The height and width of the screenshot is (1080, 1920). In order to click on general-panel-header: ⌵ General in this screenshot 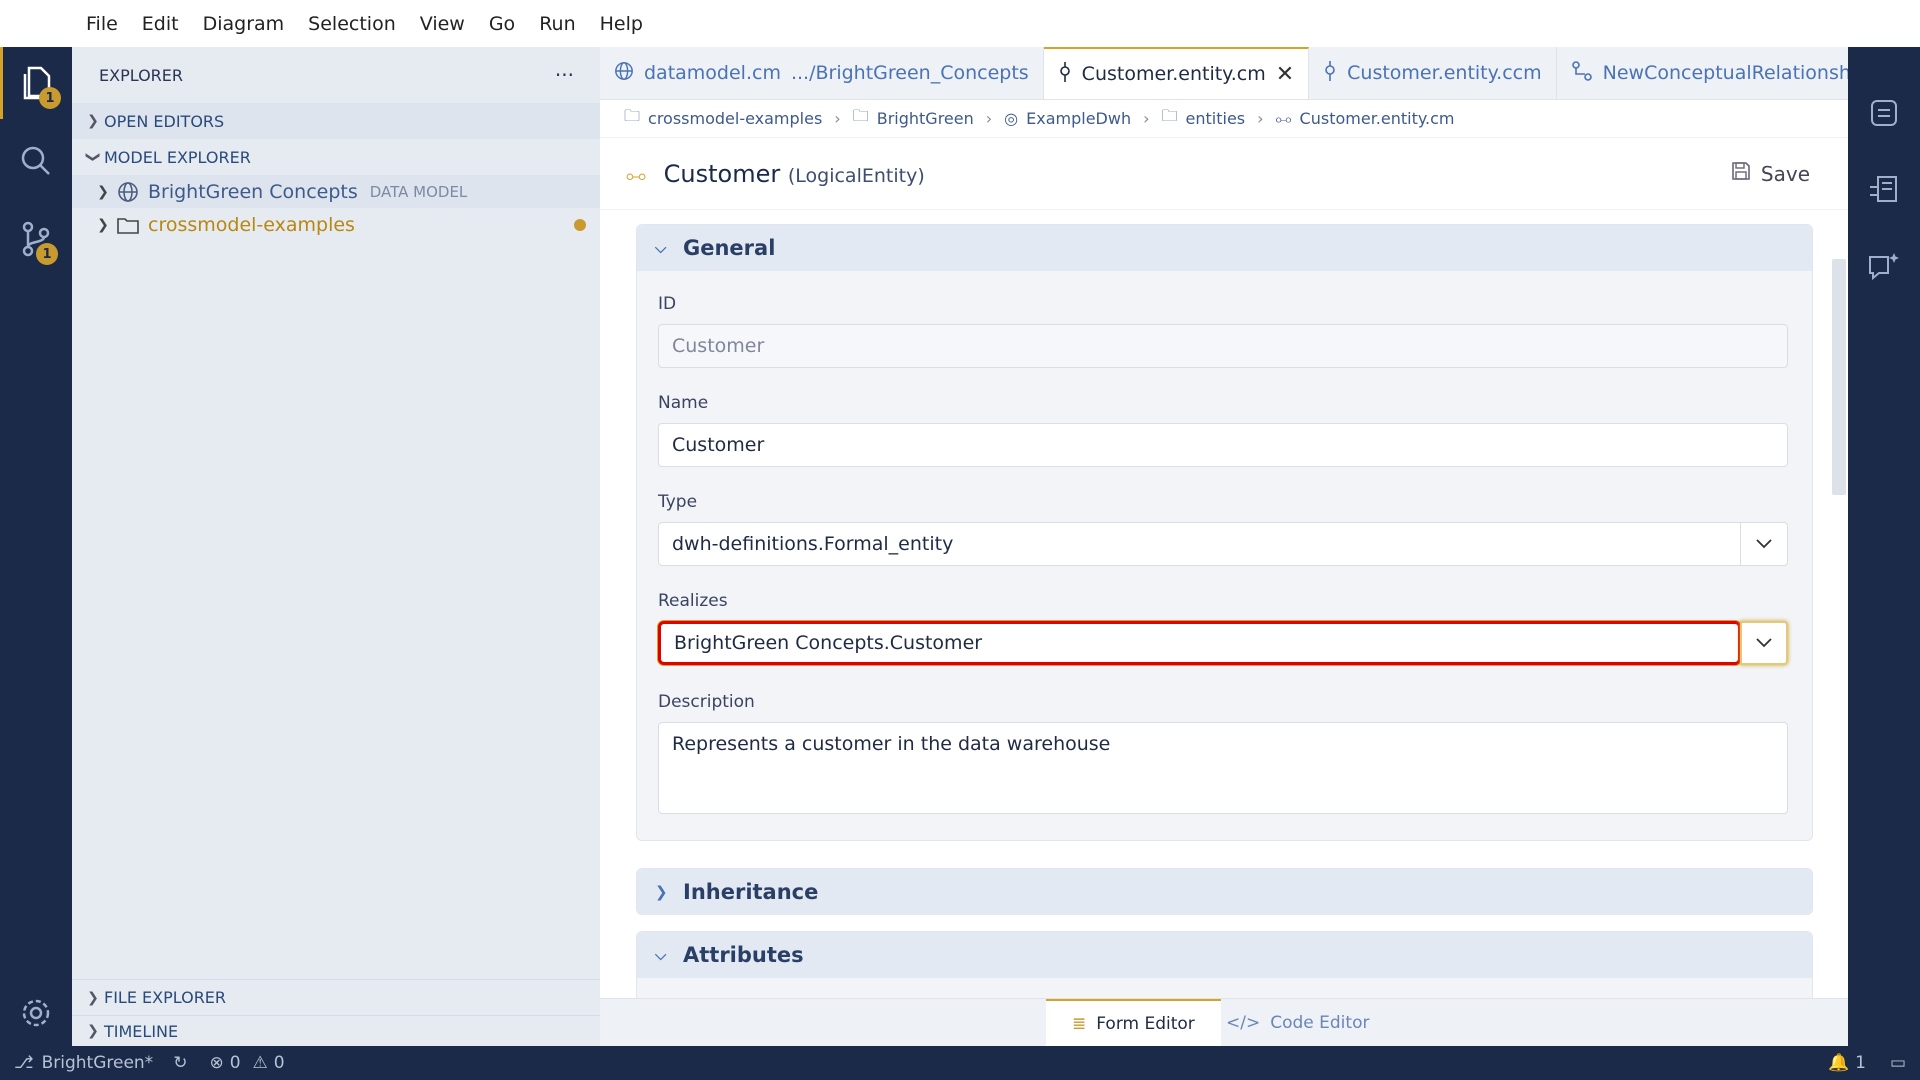, I will do `click(1224, 248)`.